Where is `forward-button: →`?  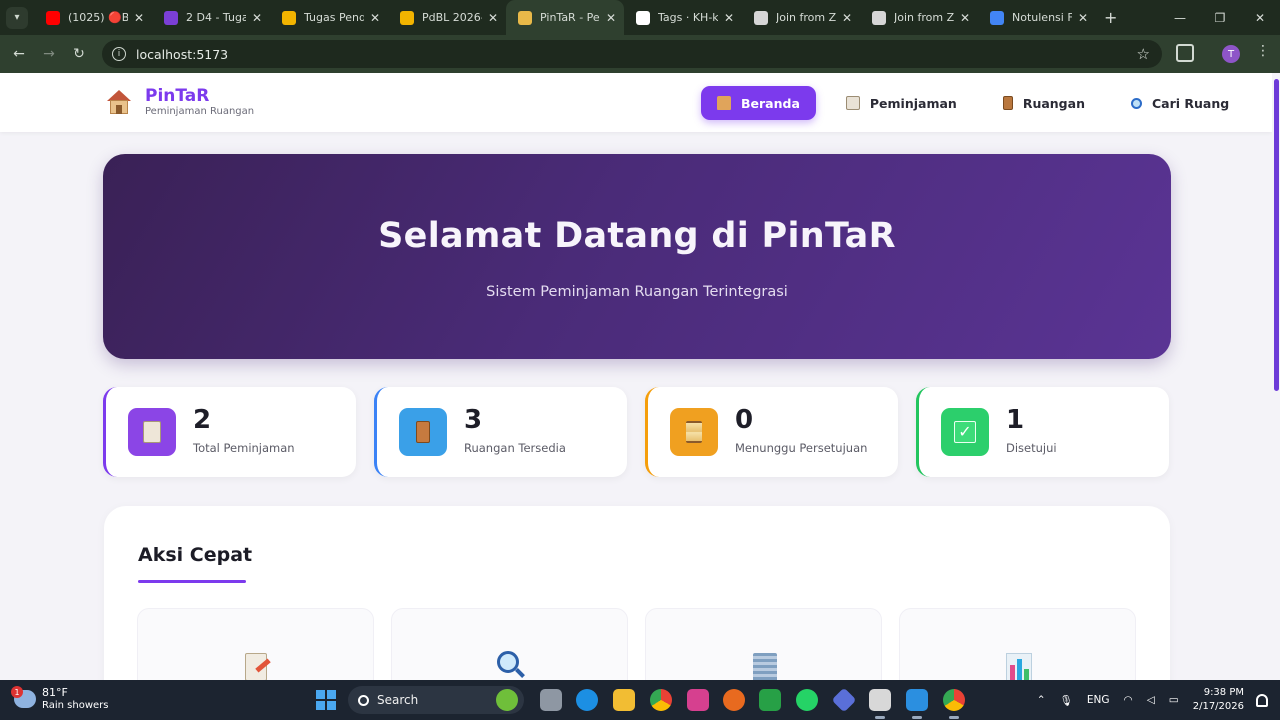 forward-button: → is located at coordinates (49, 54).